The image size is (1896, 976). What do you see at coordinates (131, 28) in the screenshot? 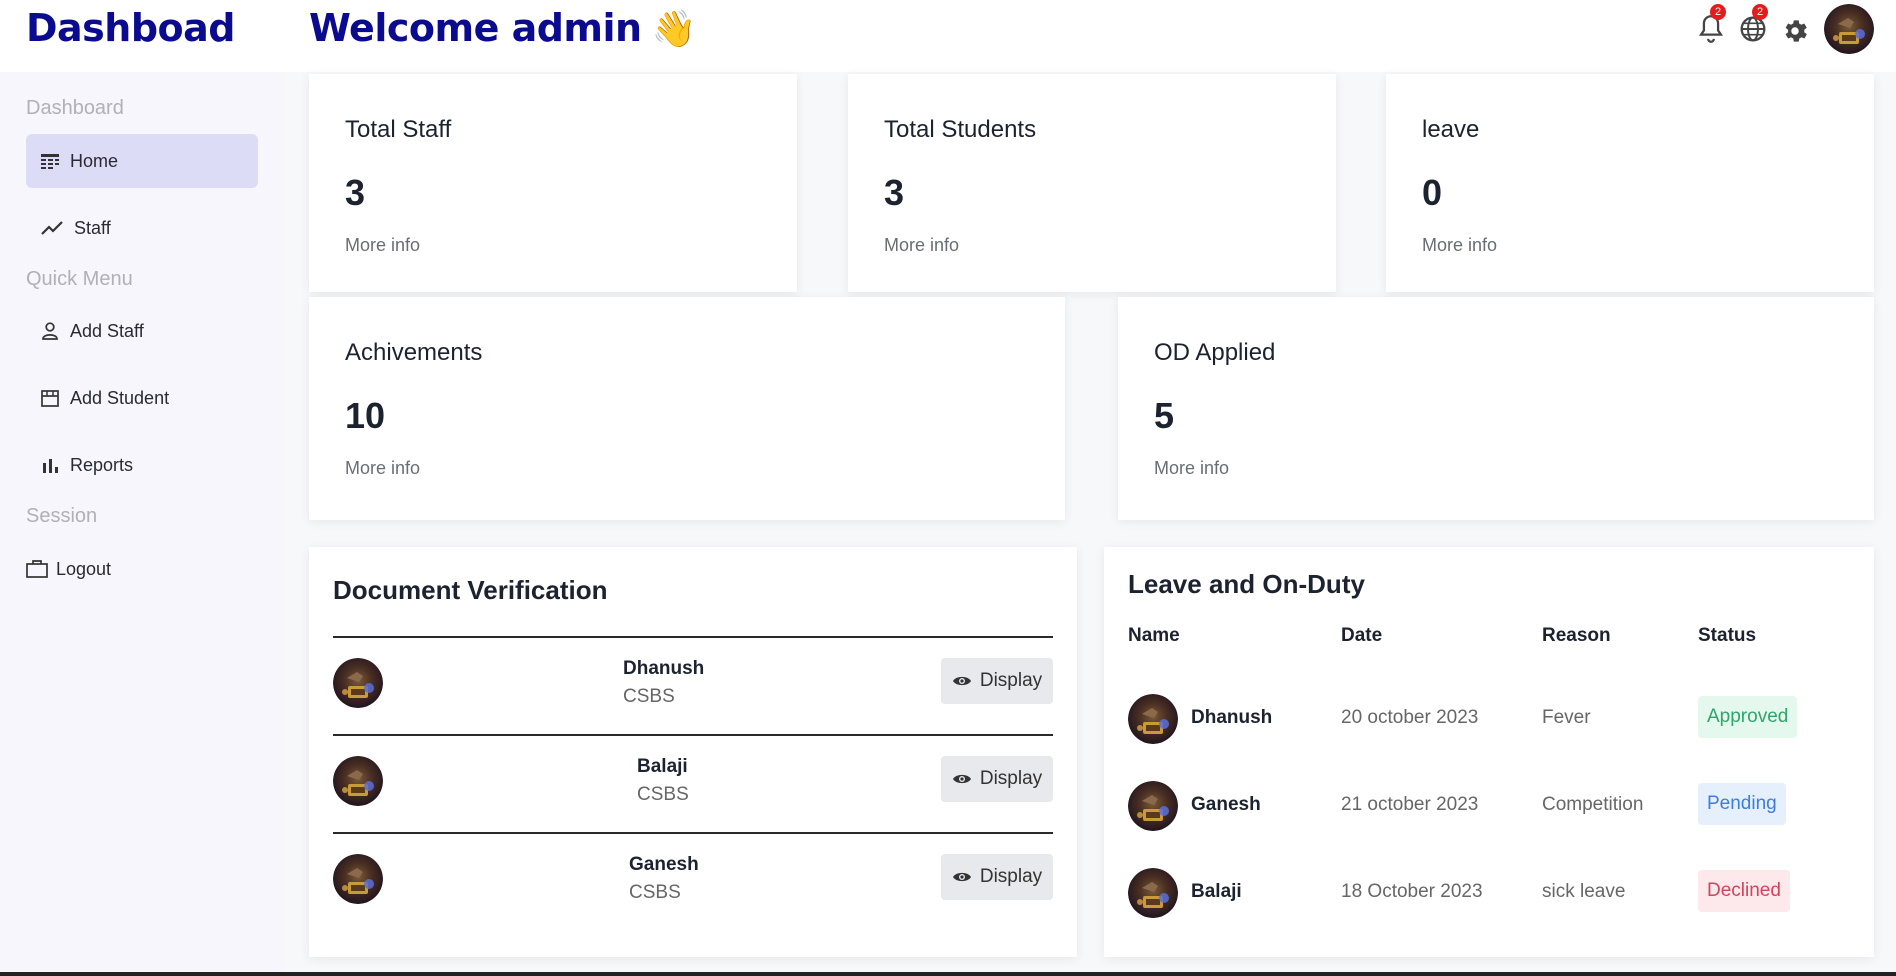
I see `brand-title: Dashboad` at bounding box center [131, 28].